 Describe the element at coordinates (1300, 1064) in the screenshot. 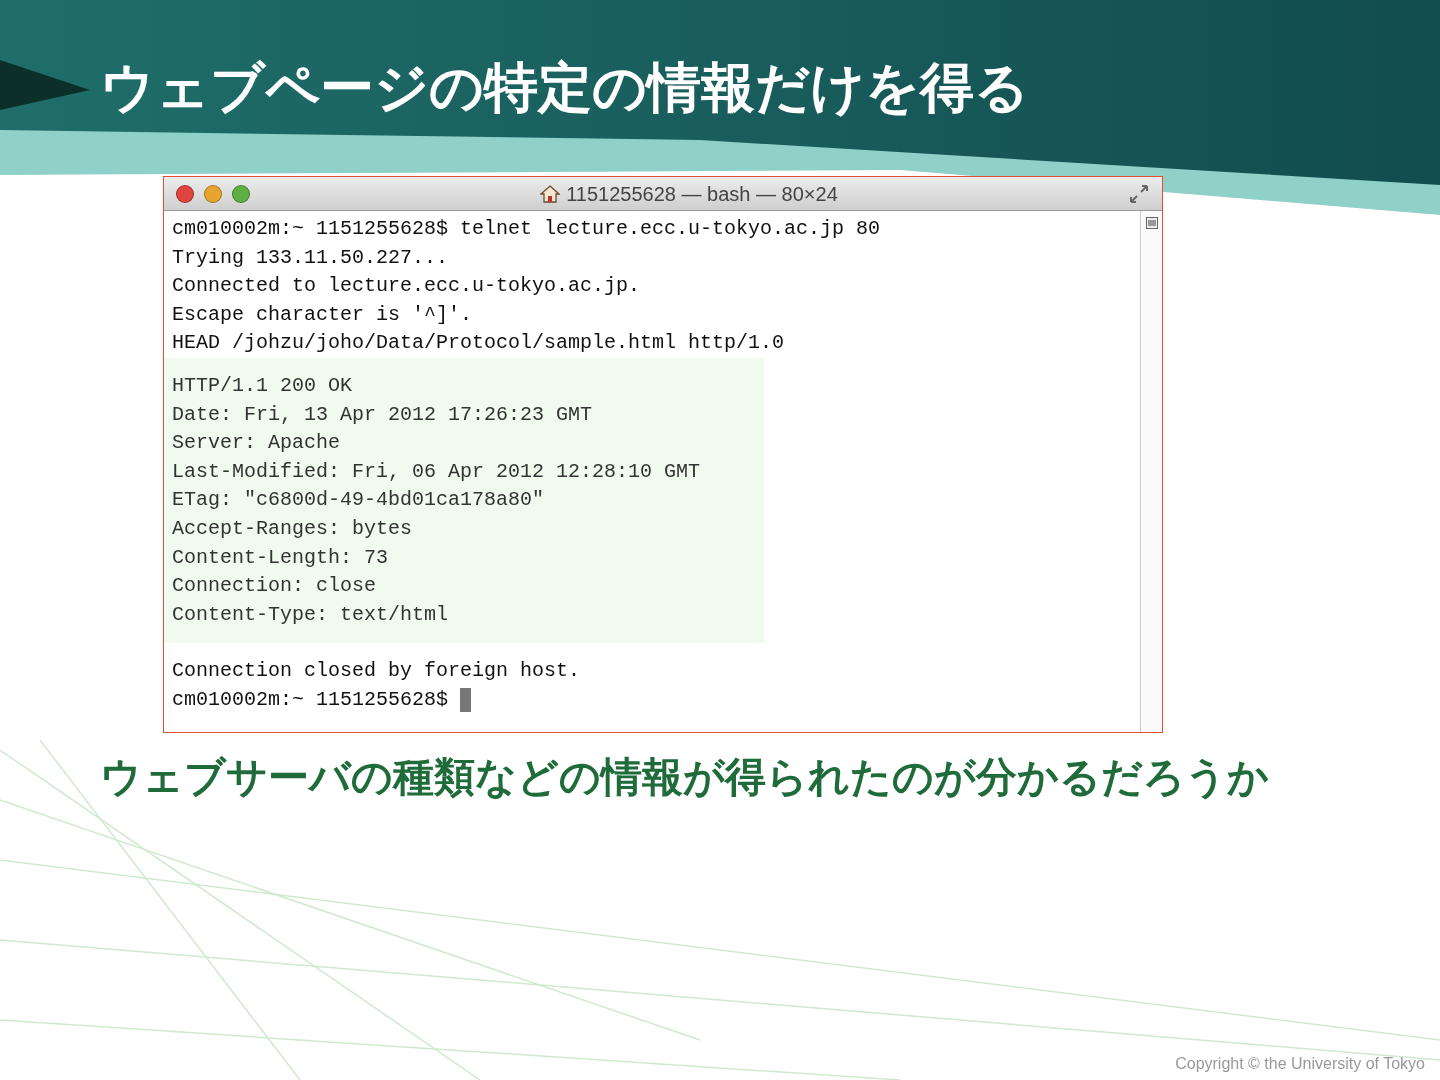

I see `copyright-footer: Copyright © the University of Tokyo` at that location.